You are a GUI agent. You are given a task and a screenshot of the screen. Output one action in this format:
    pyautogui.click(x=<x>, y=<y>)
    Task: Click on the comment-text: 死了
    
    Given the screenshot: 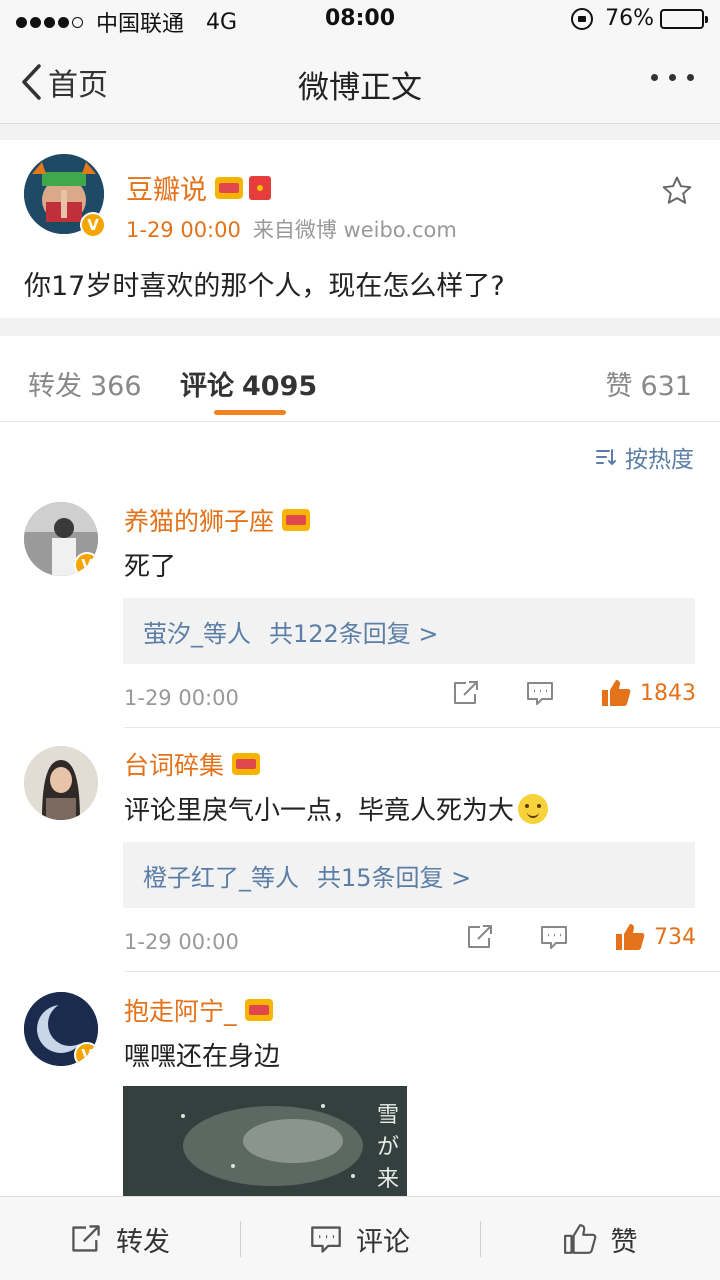 What is the action you would take?
    pyautogui.click(x=150, y=567)
    